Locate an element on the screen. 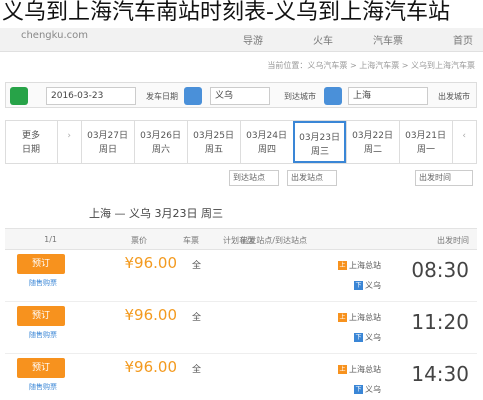 The width and height of the screenshot is (483, 400). col-departure-time: 出发时间 is located at coordinates (453, 240).